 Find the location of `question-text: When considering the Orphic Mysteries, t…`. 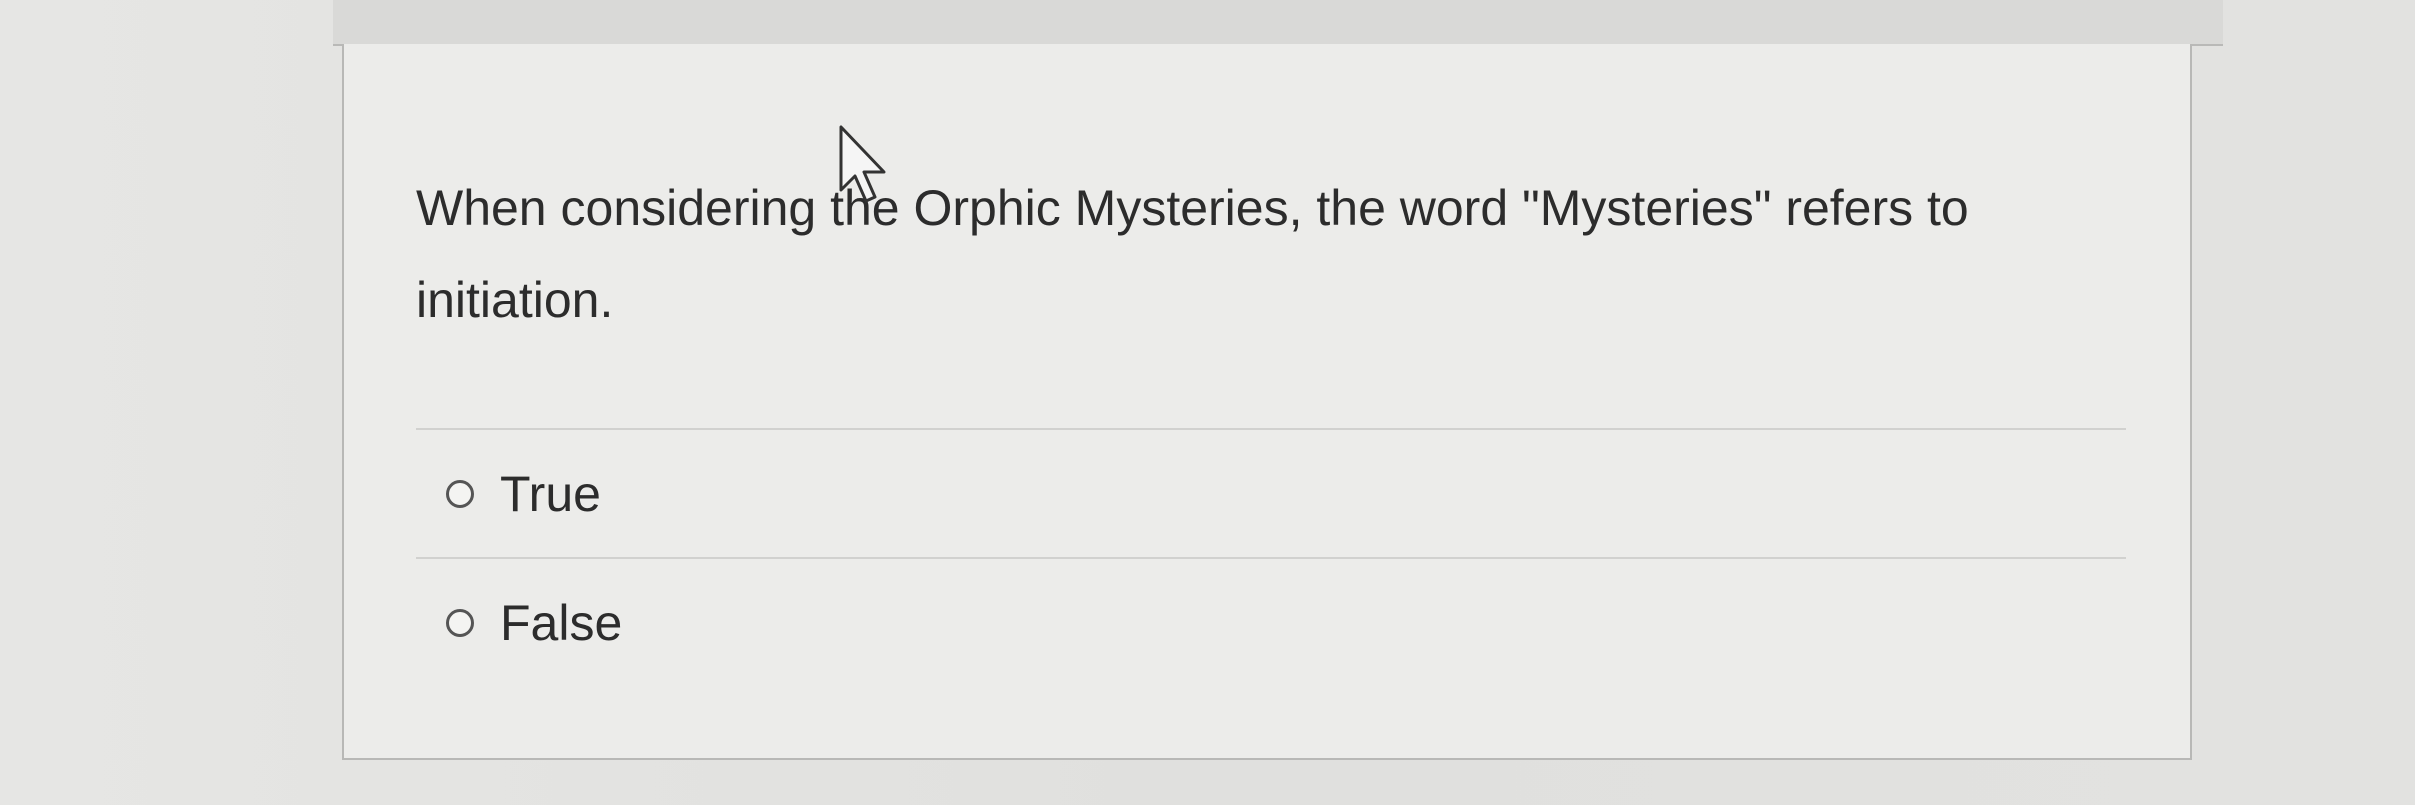

question-text: When considering the Orphic Mysteries, t… is located at coordinates (1192, 254).